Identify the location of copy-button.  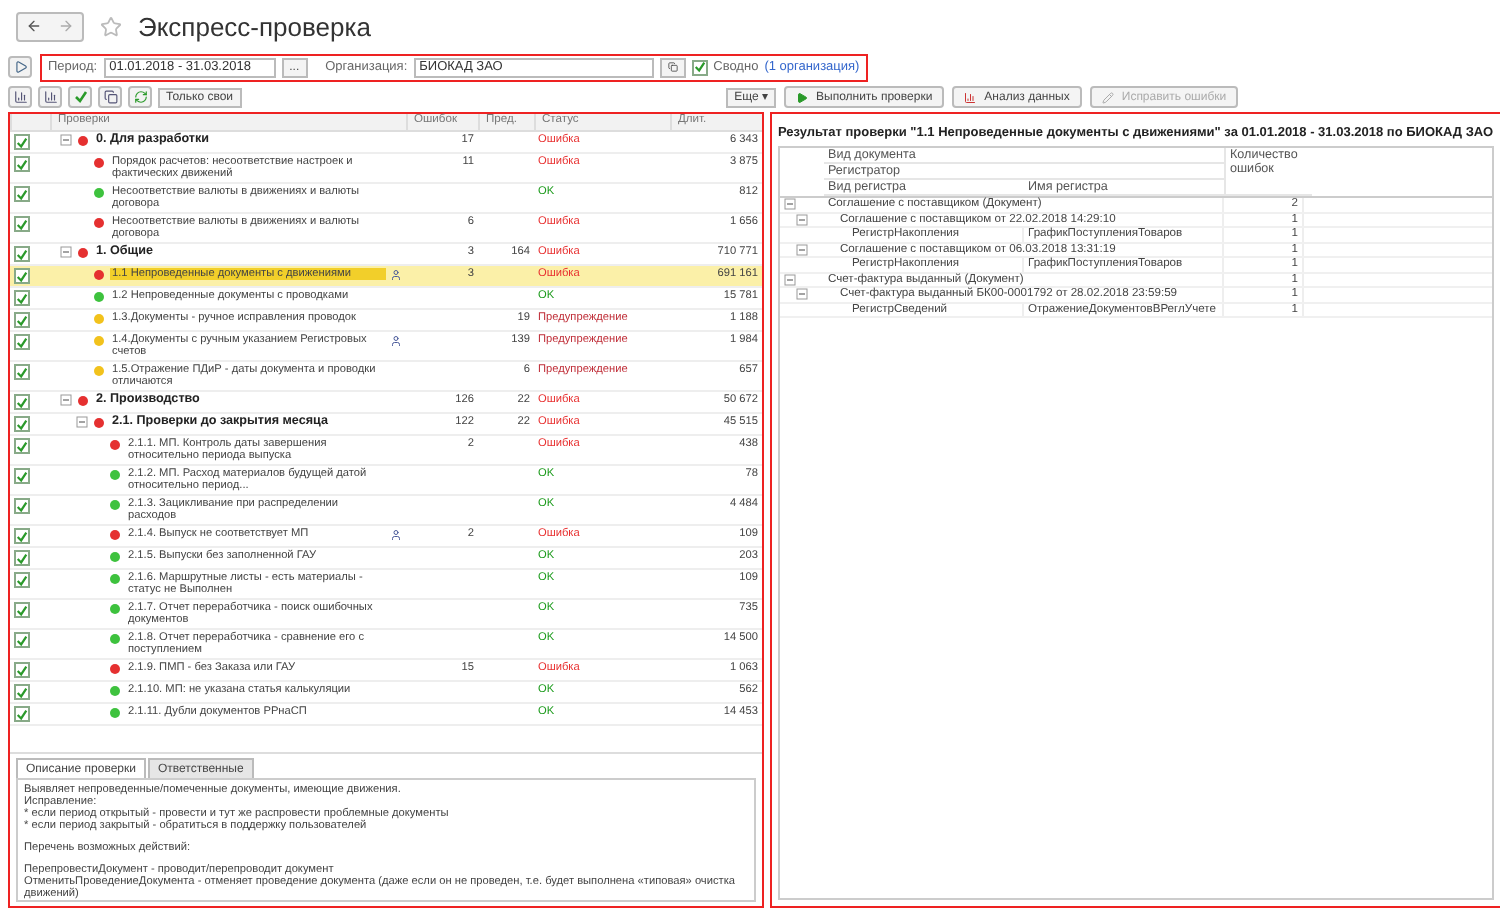
(110, 97).